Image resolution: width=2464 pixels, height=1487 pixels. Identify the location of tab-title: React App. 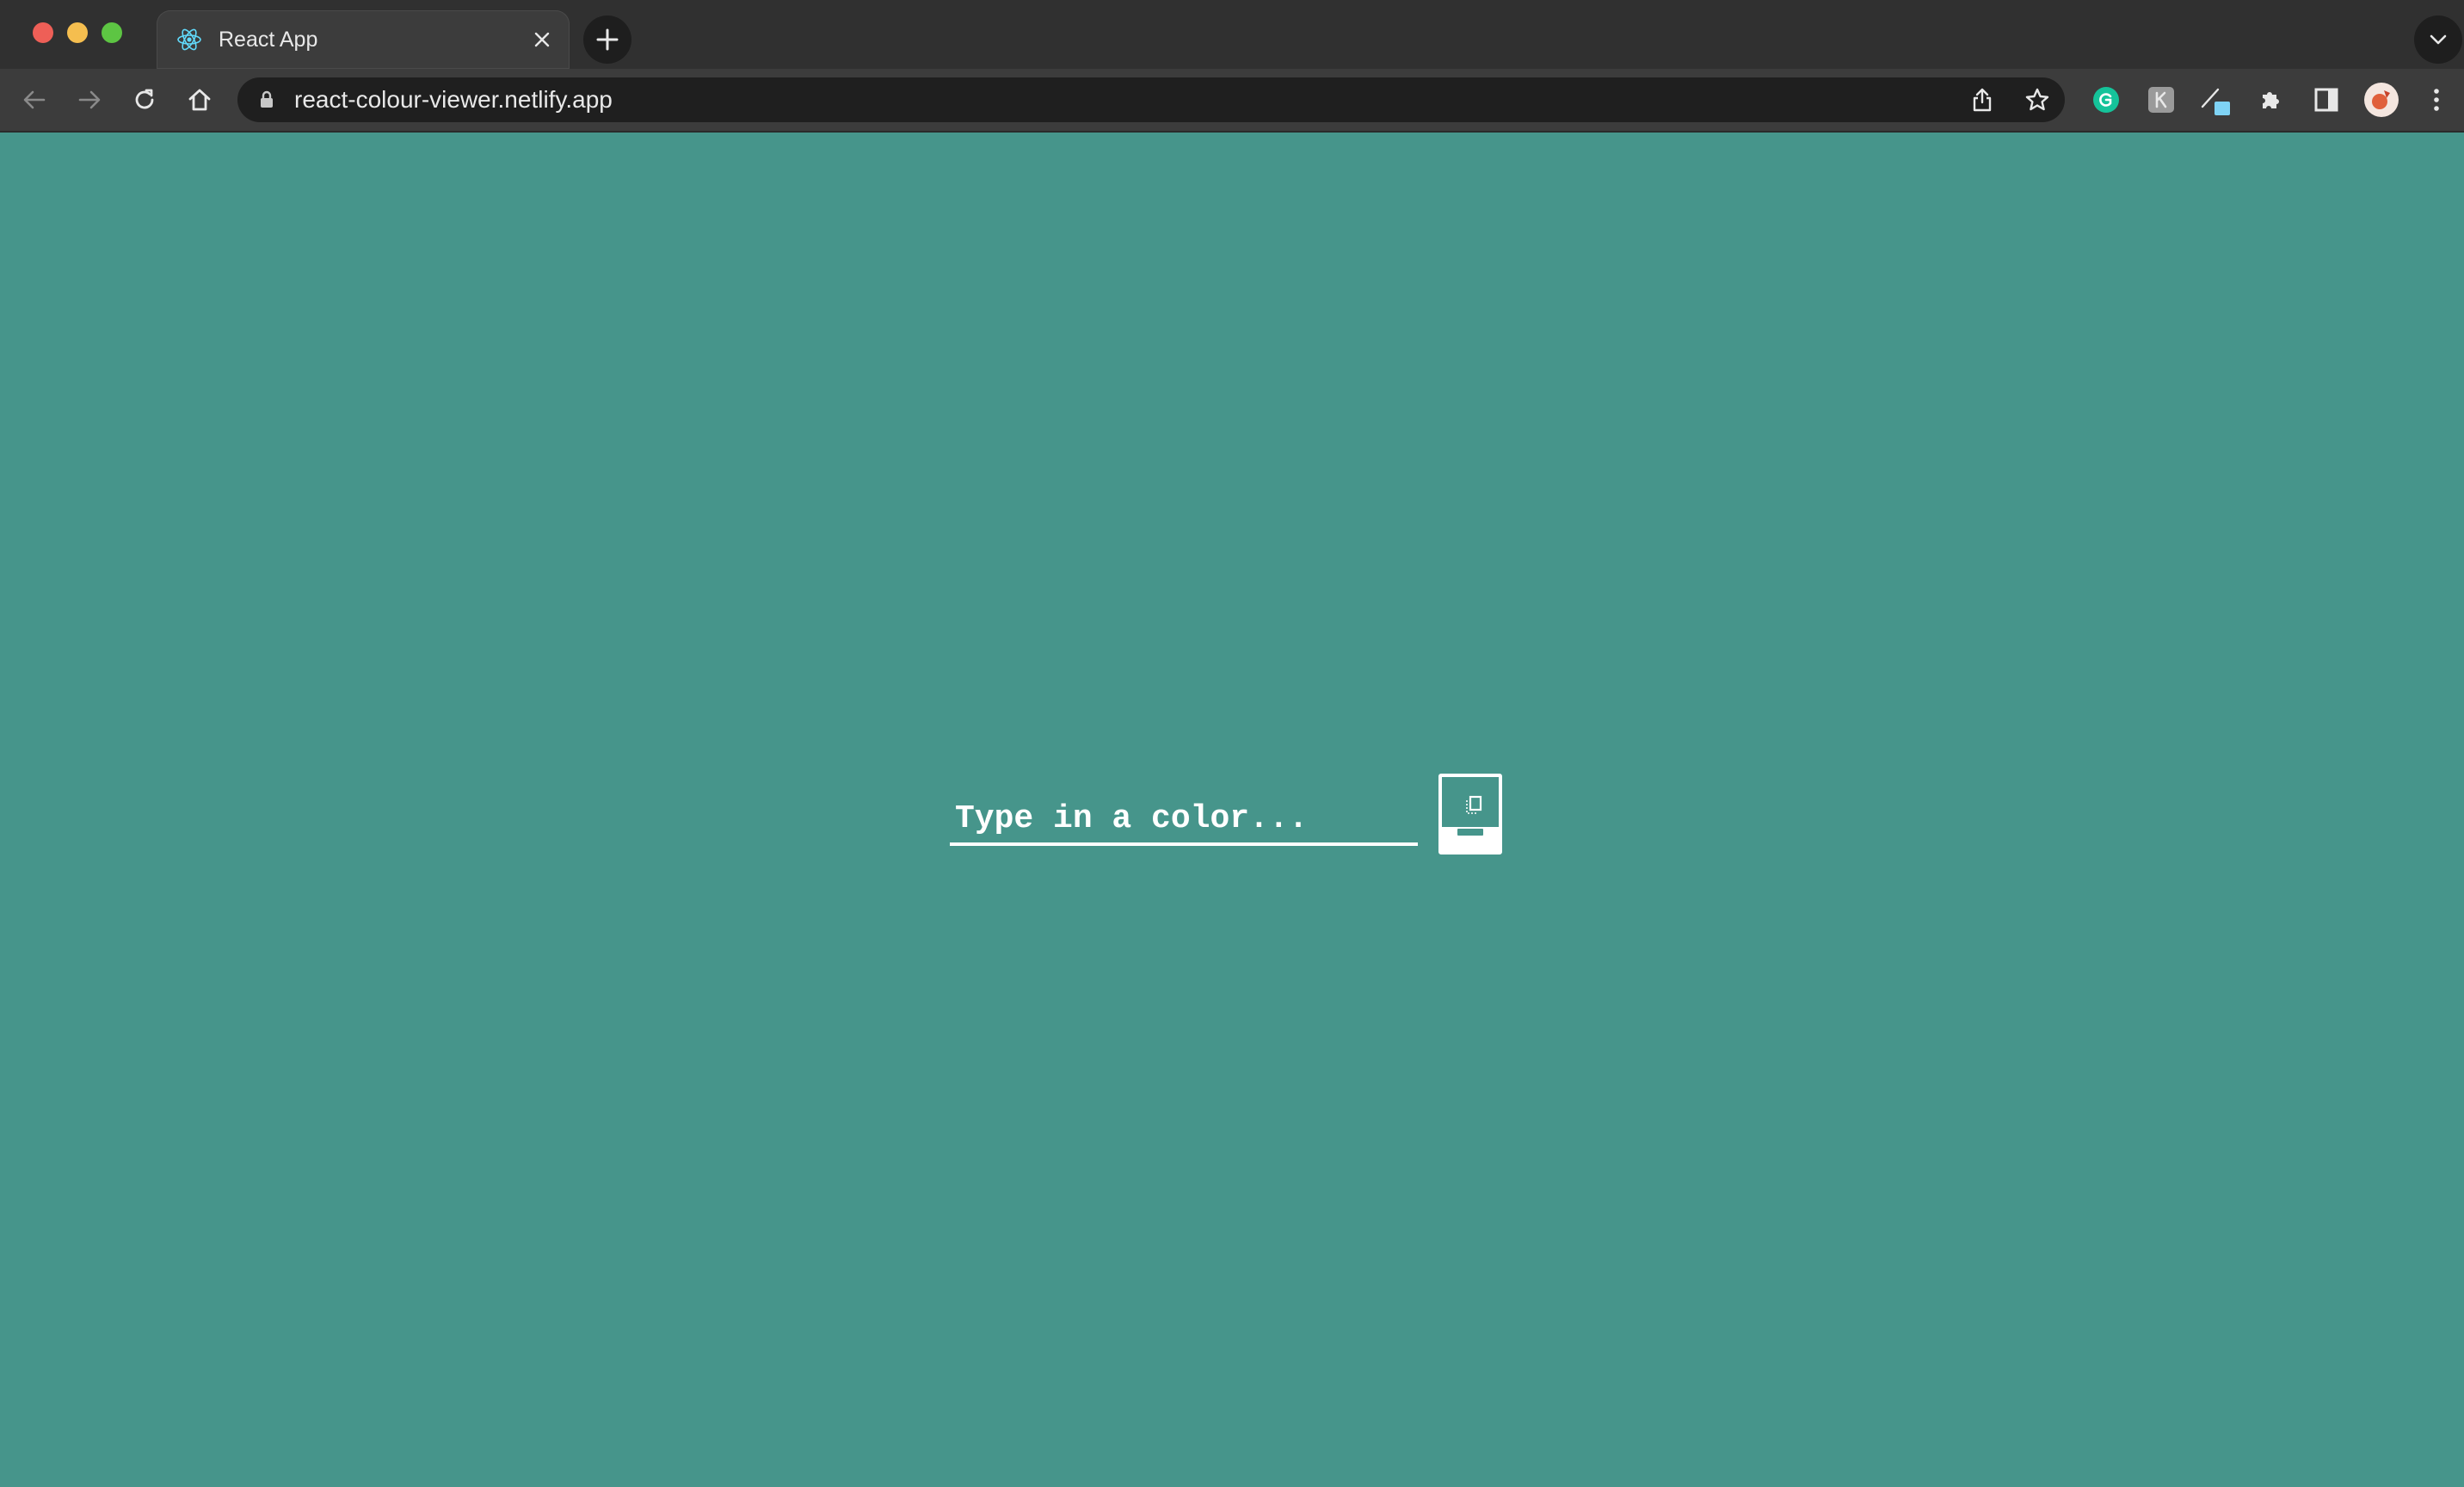
(269, 40).